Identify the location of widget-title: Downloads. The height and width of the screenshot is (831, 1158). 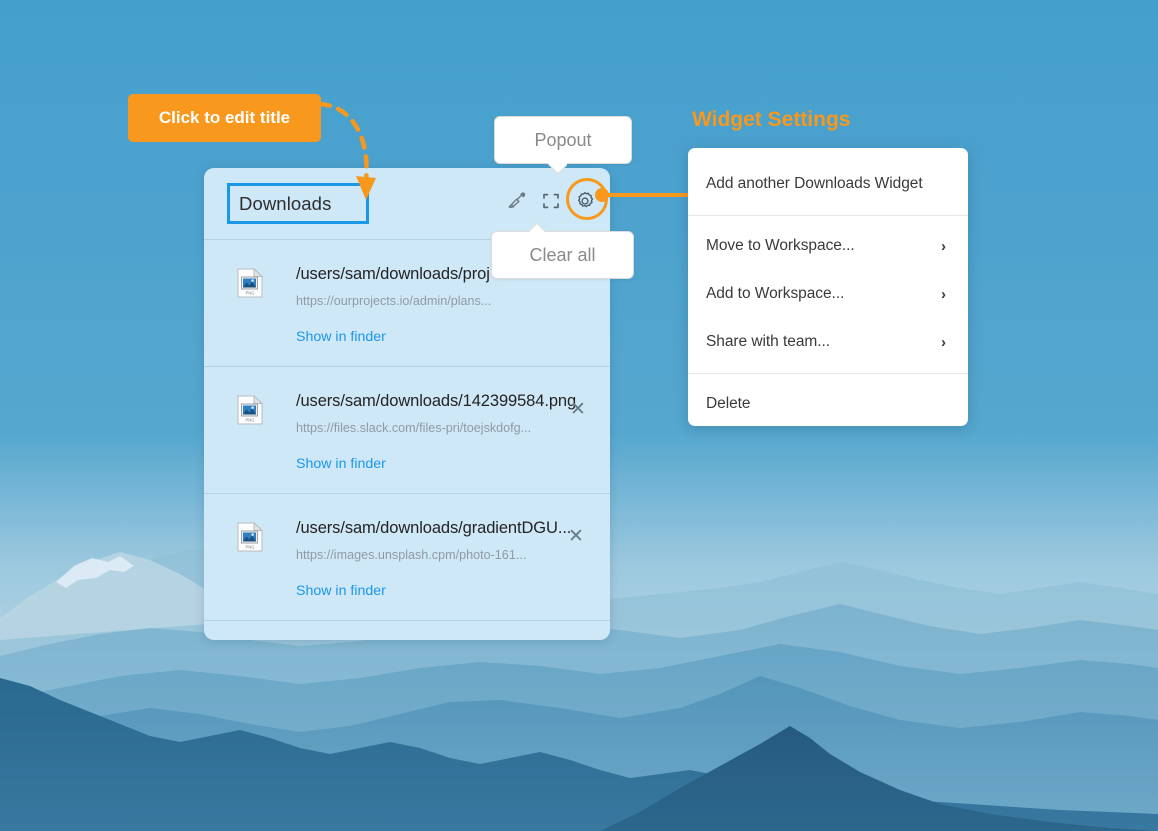
(285, 203).